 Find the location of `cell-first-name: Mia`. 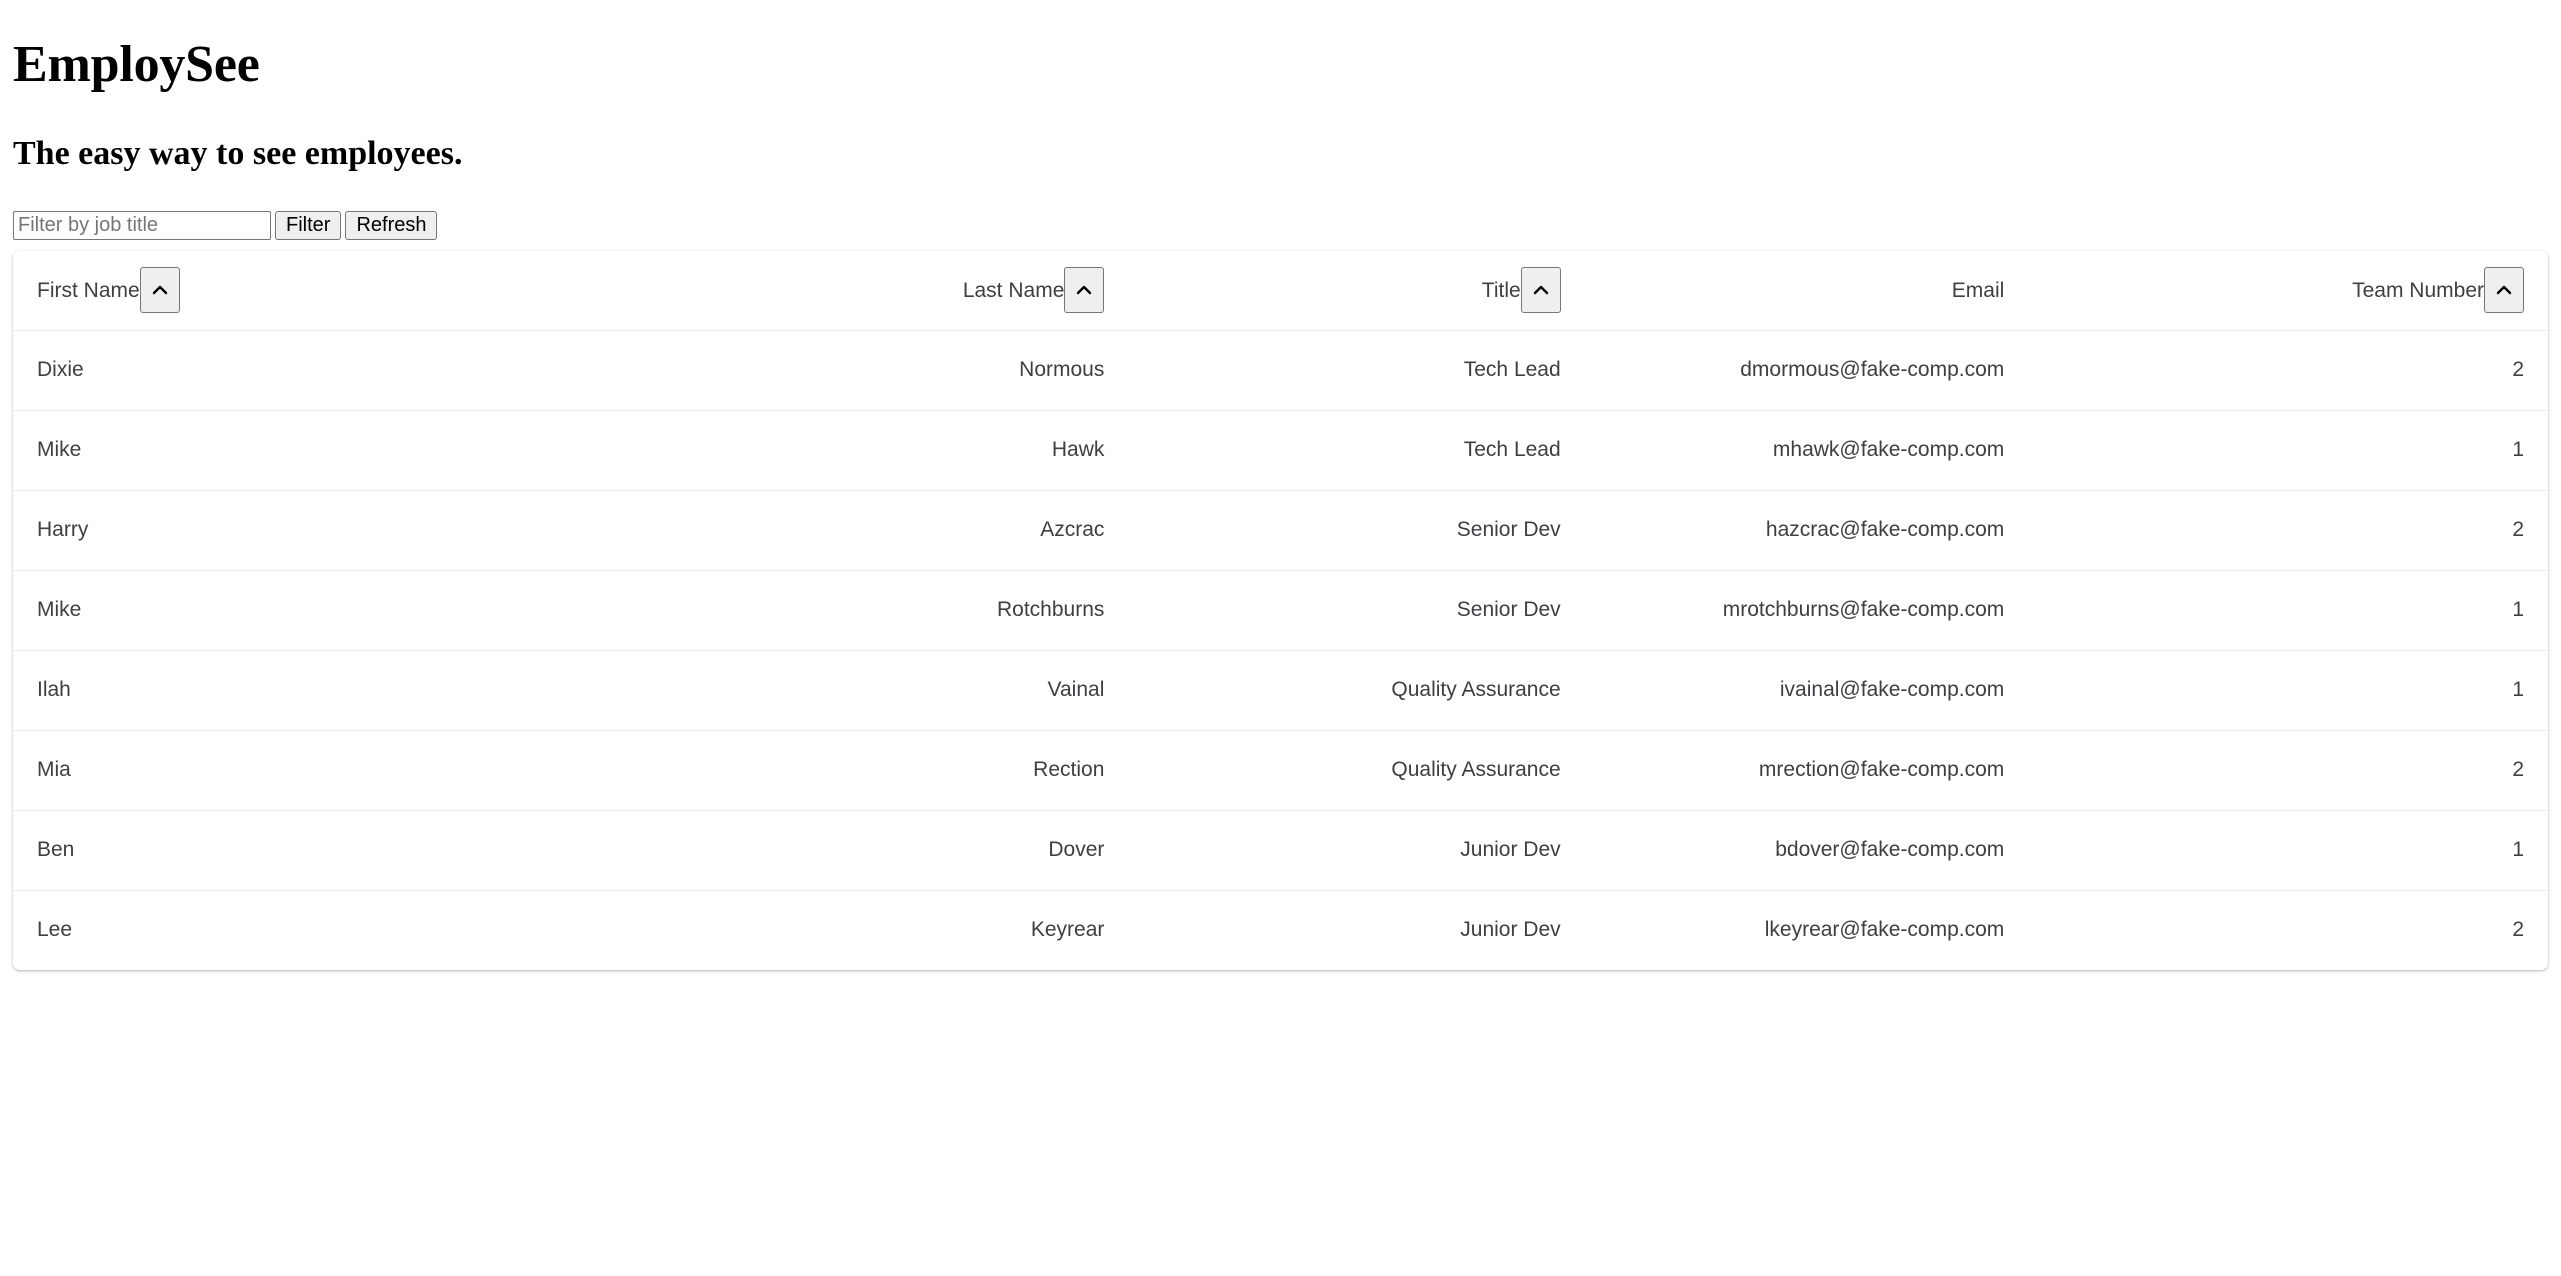

cell-first-name: Mia is located at coordinates (324, 770).